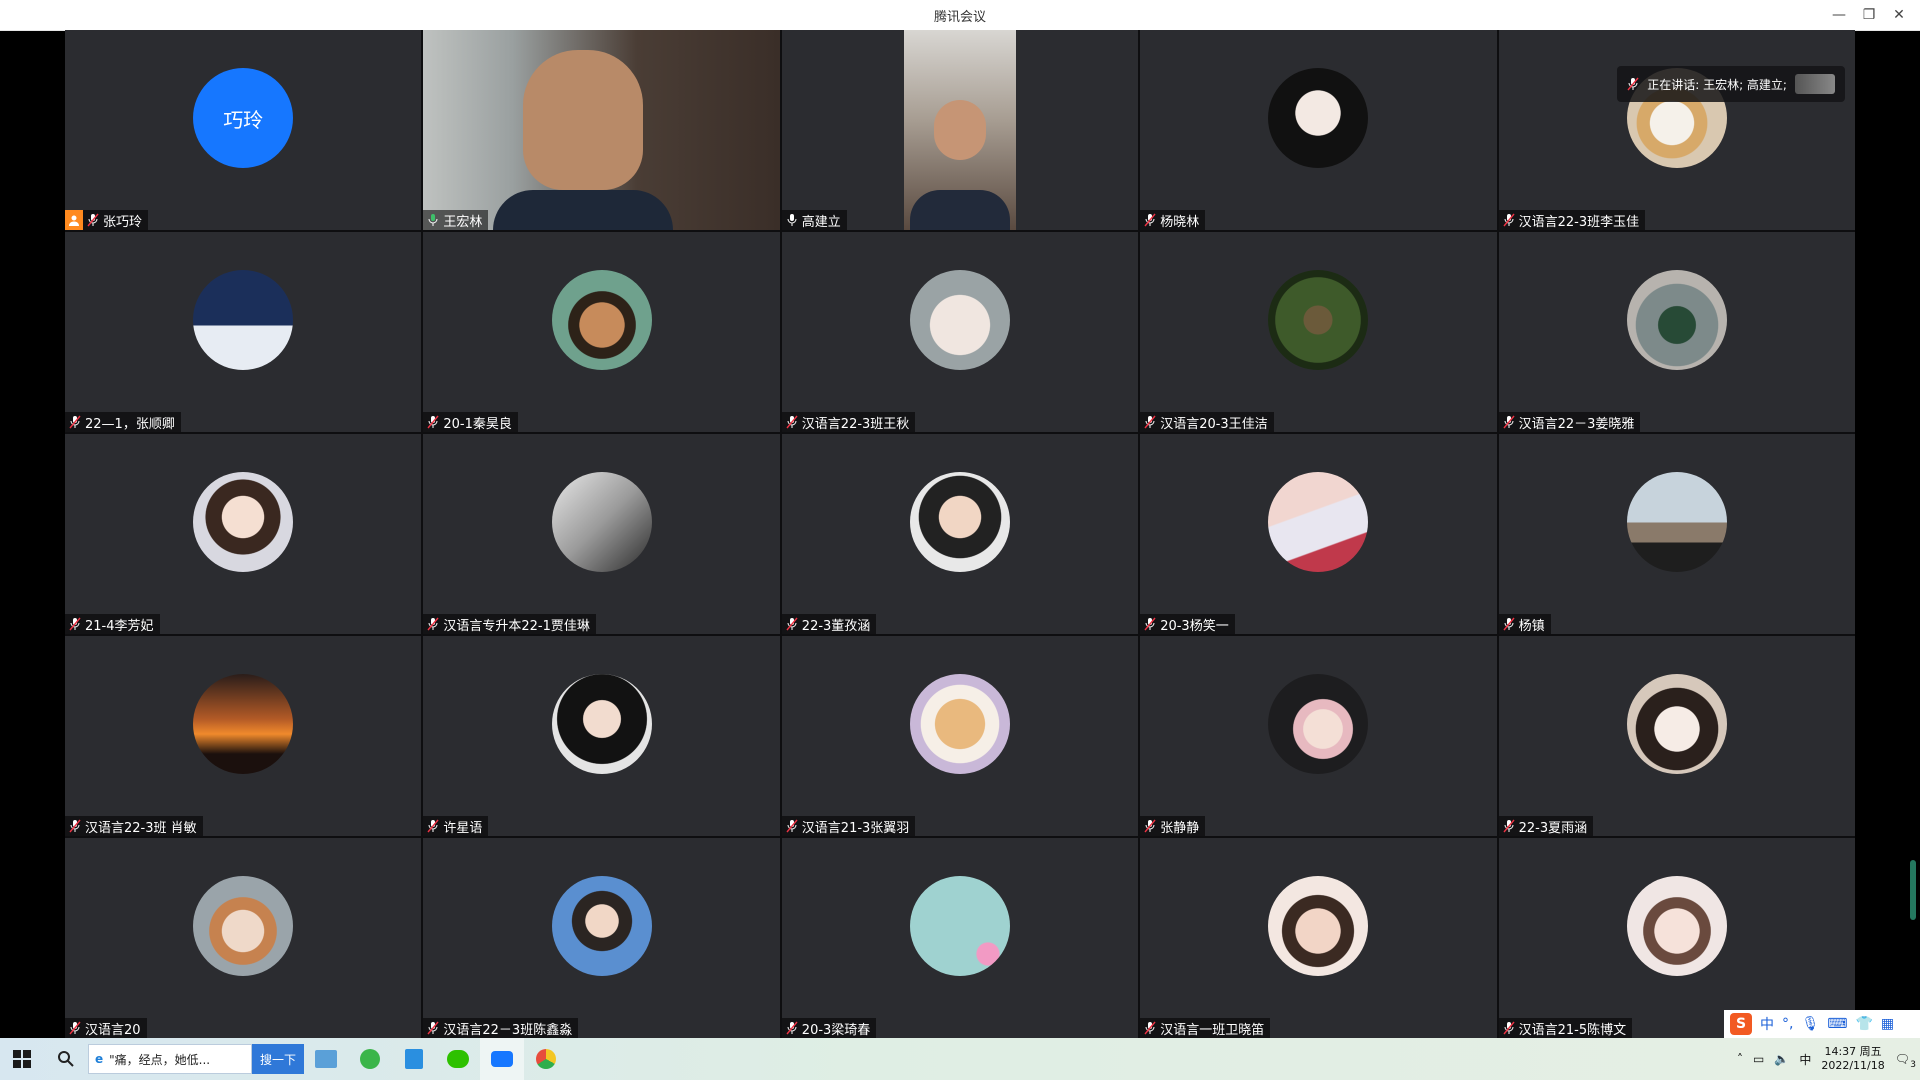 This screenshot has height=1080, width=1920. I want to click on participant-name: 21-4李芳妃, so click(119, 626).